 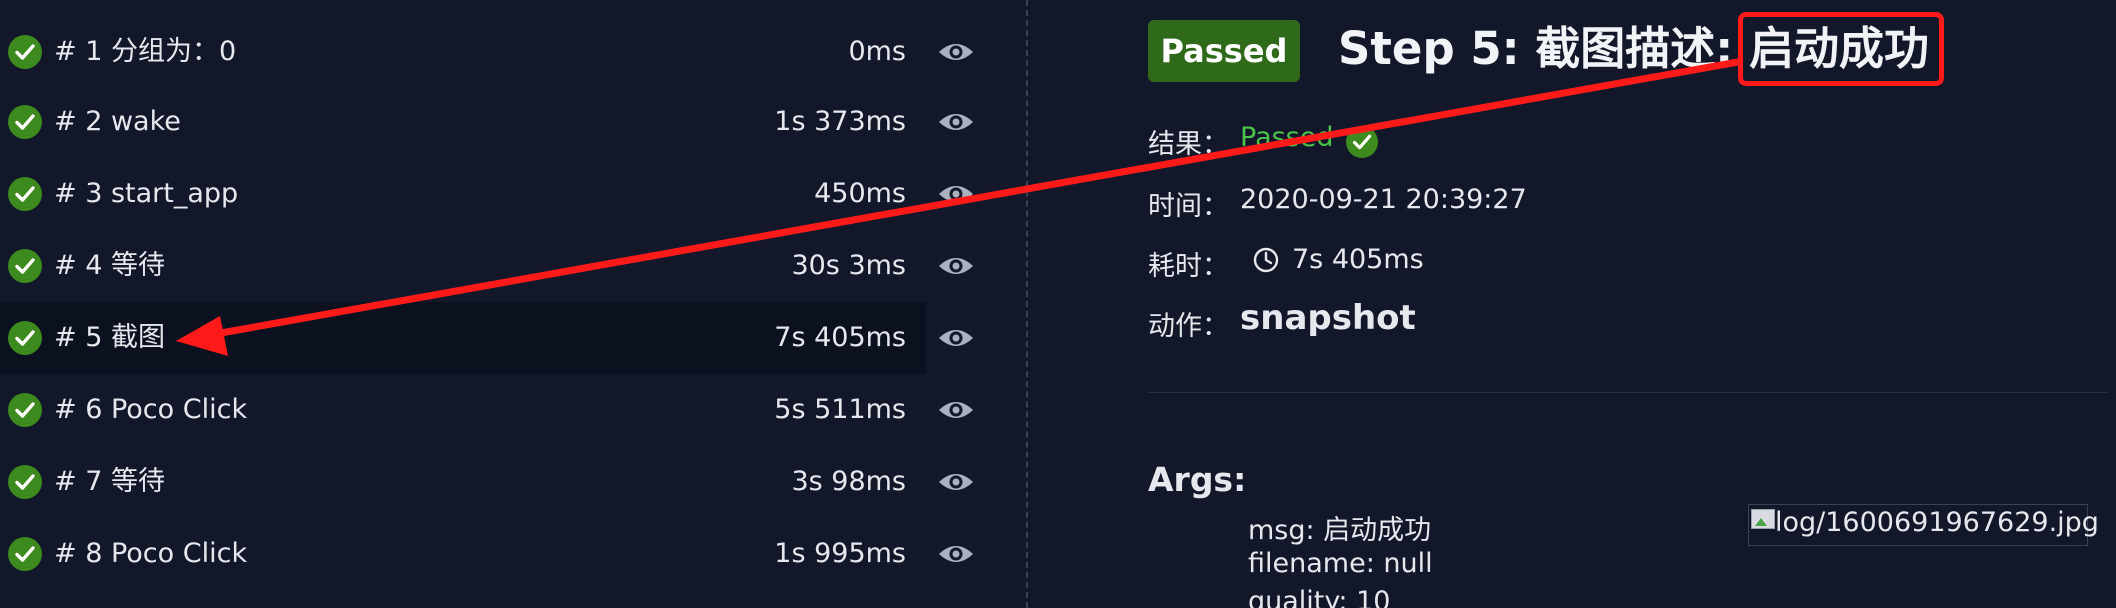 What do you see at coordinates (1841, 49) in the screenshot?
I see `annotation-highlight-box` at bounding box center [1841, 49].